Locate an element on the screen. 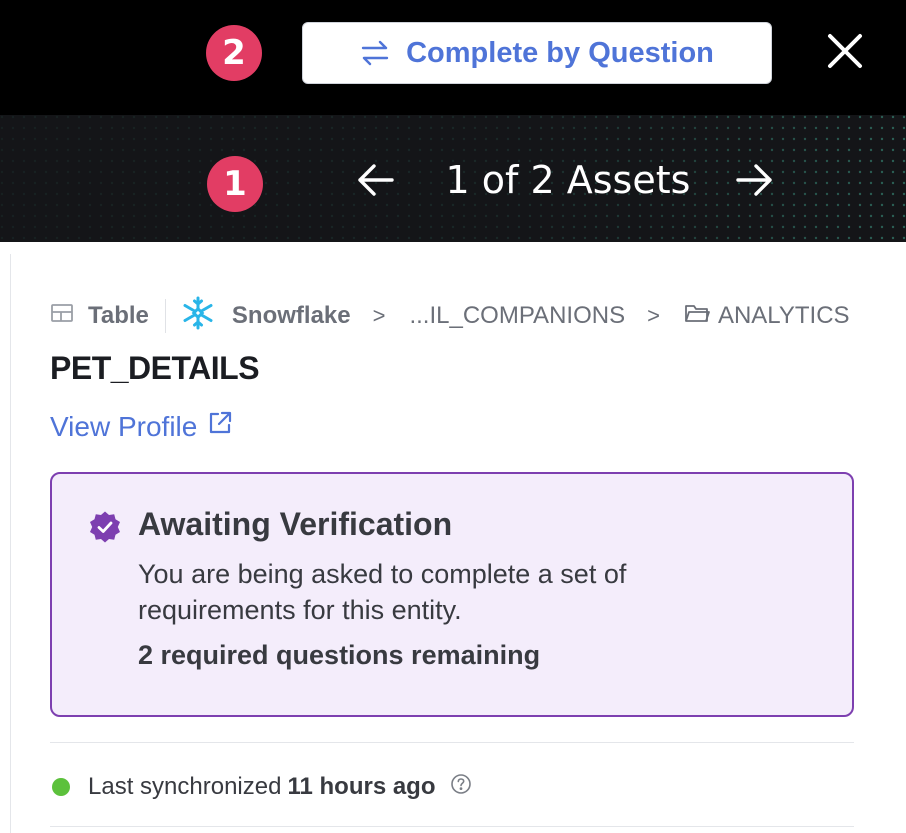  arrow-right-icon is located at coordinates (754, 180).